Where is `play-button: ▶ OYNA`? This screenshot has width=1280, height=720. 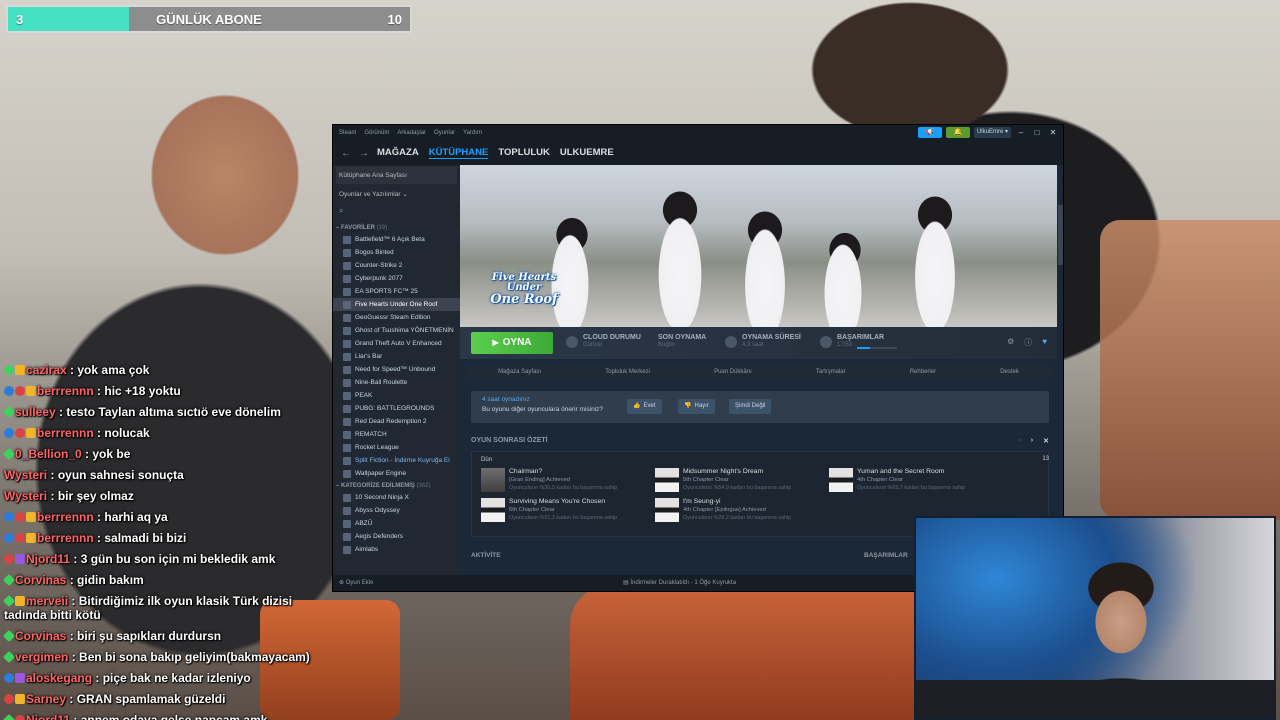 play-button: ▶ OYNA is located at coordinates (512, 343).